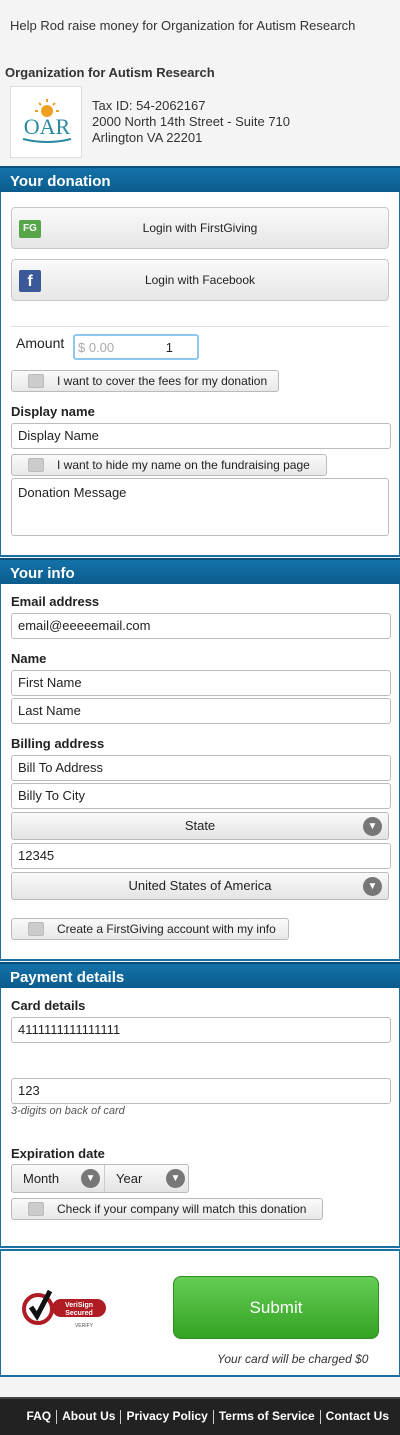  Describe the element at coordinates (136, 347) in the screenshot. I see `amount-input: $ 0.00 1` at that location.